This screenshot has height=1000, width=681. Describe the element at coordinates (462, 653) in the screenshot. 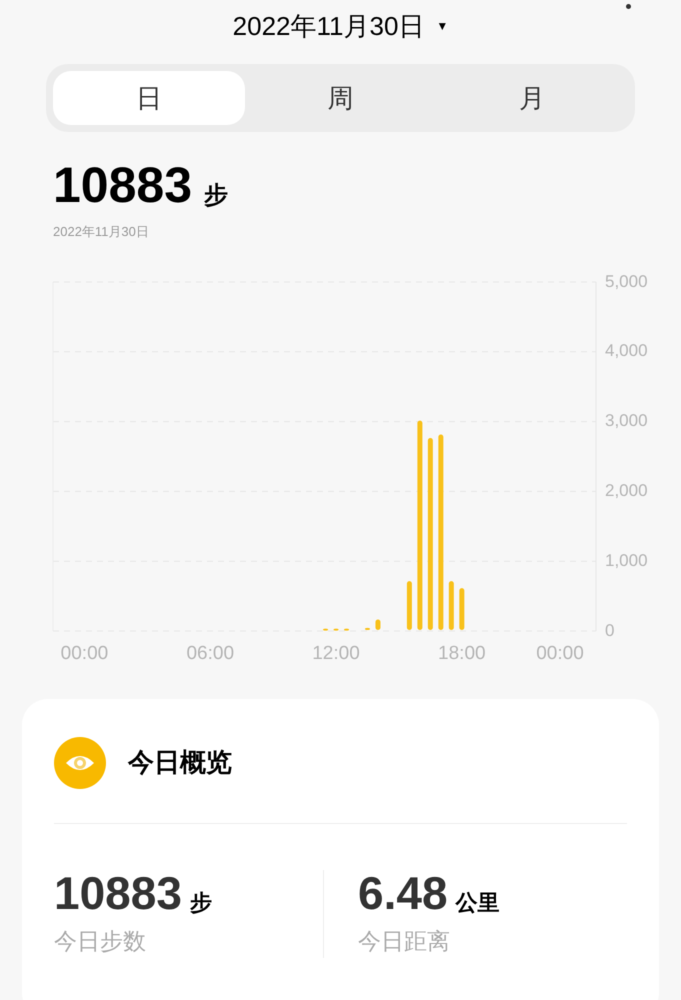

I see `axis-label: 18:00` at that location.